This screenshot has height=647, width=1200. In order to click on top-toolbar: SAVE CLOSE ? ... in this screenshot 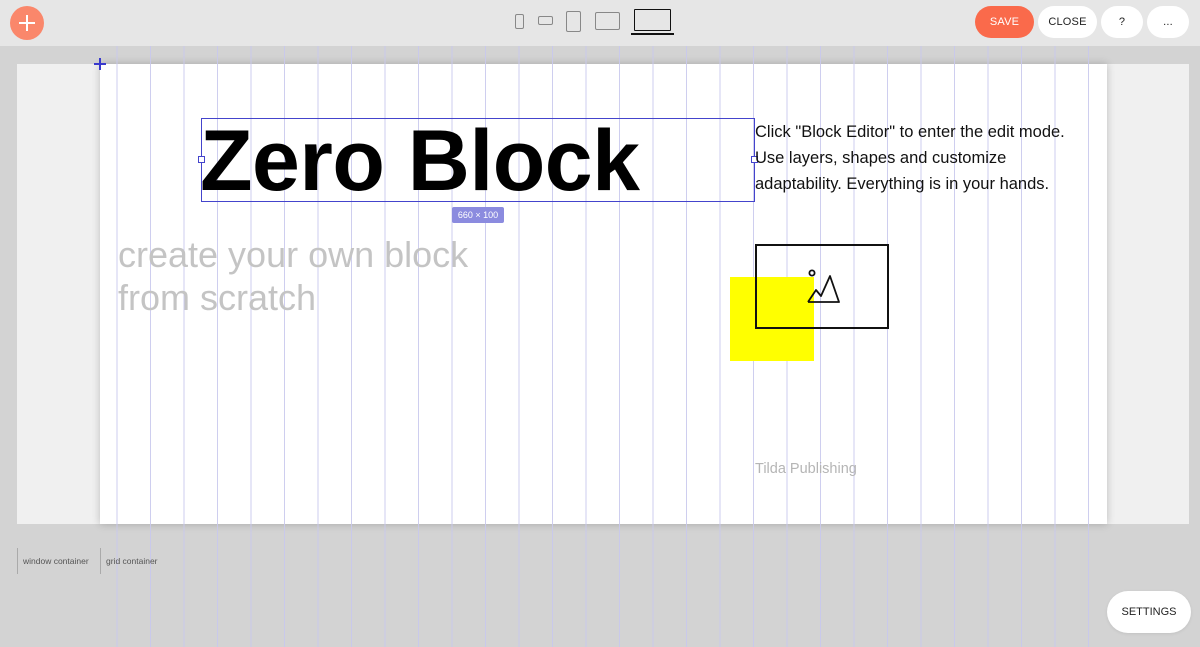, I will do `click(600, 23)`.